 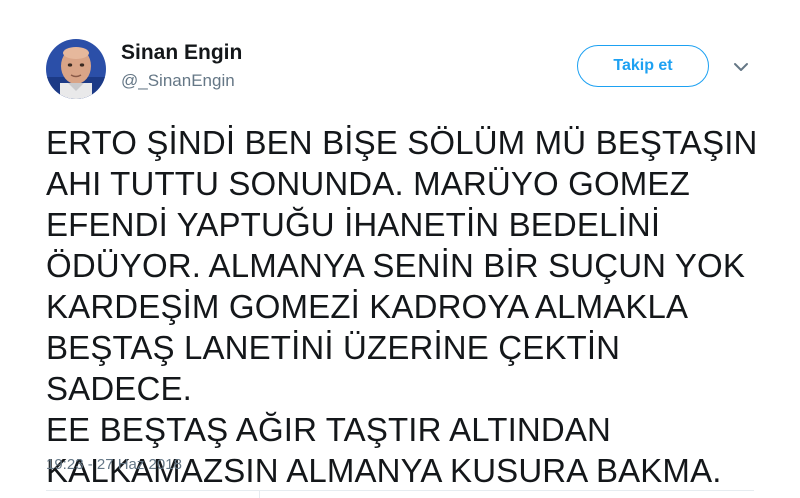 I want to click on tweet-timestamp: 19:23 - 27 Haz 2018, so click(x=114, y=464).